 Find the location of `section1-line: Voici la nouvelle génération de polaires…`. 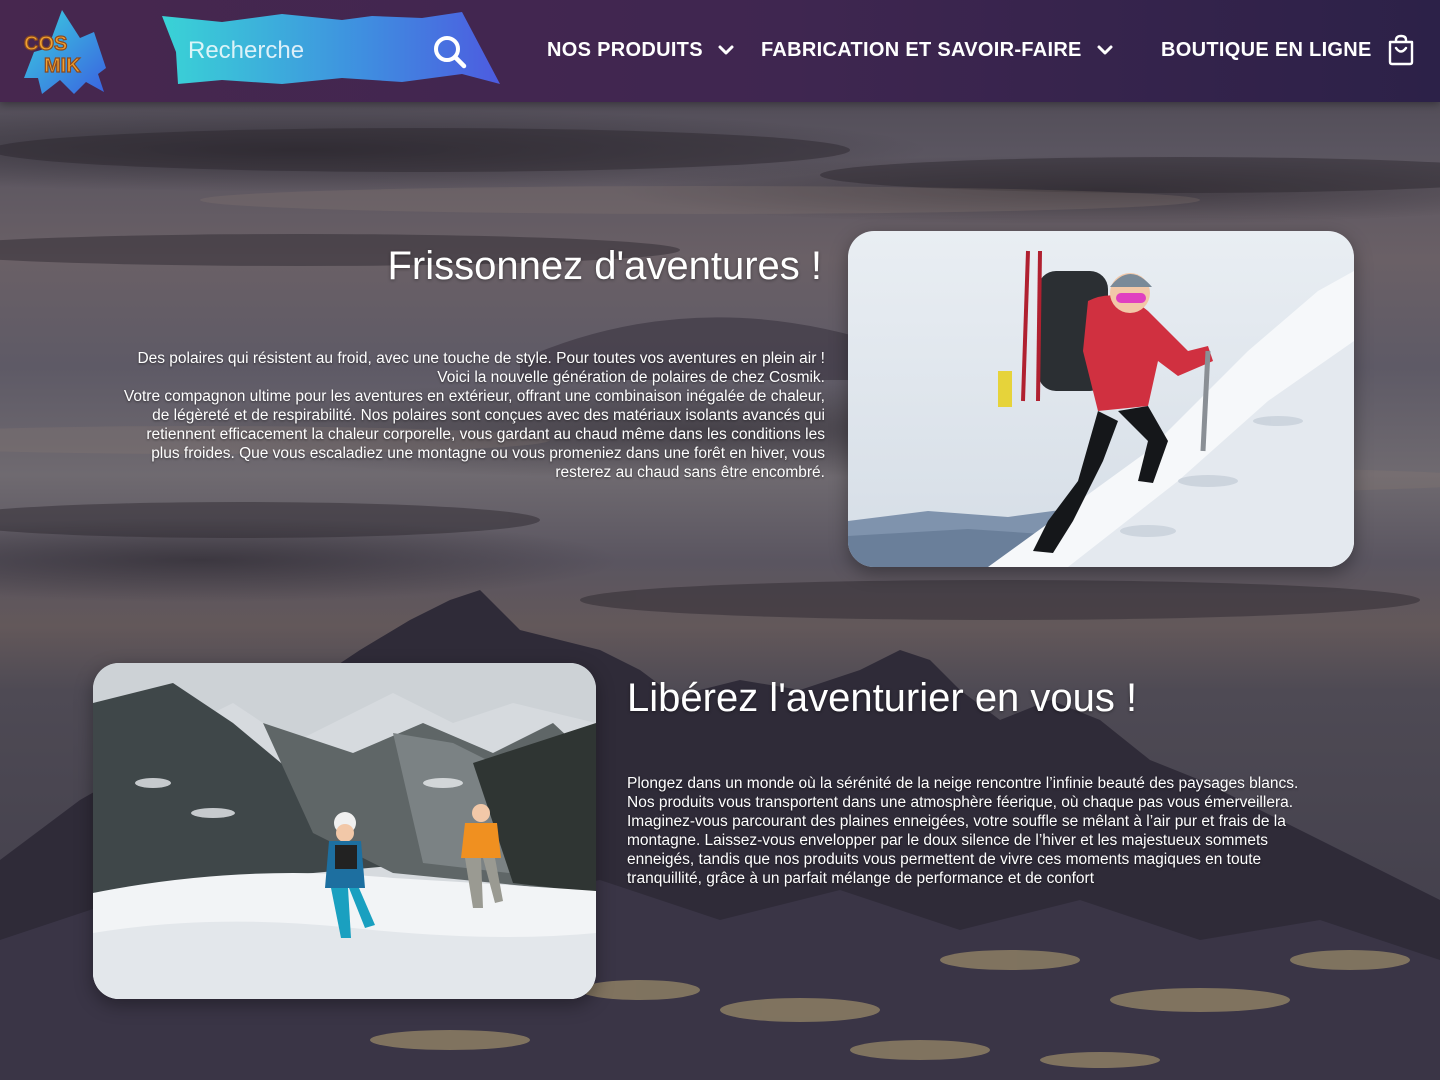

section1-line: Voici la nouvelle génération de polaires… is located at coordinates (631, 377).